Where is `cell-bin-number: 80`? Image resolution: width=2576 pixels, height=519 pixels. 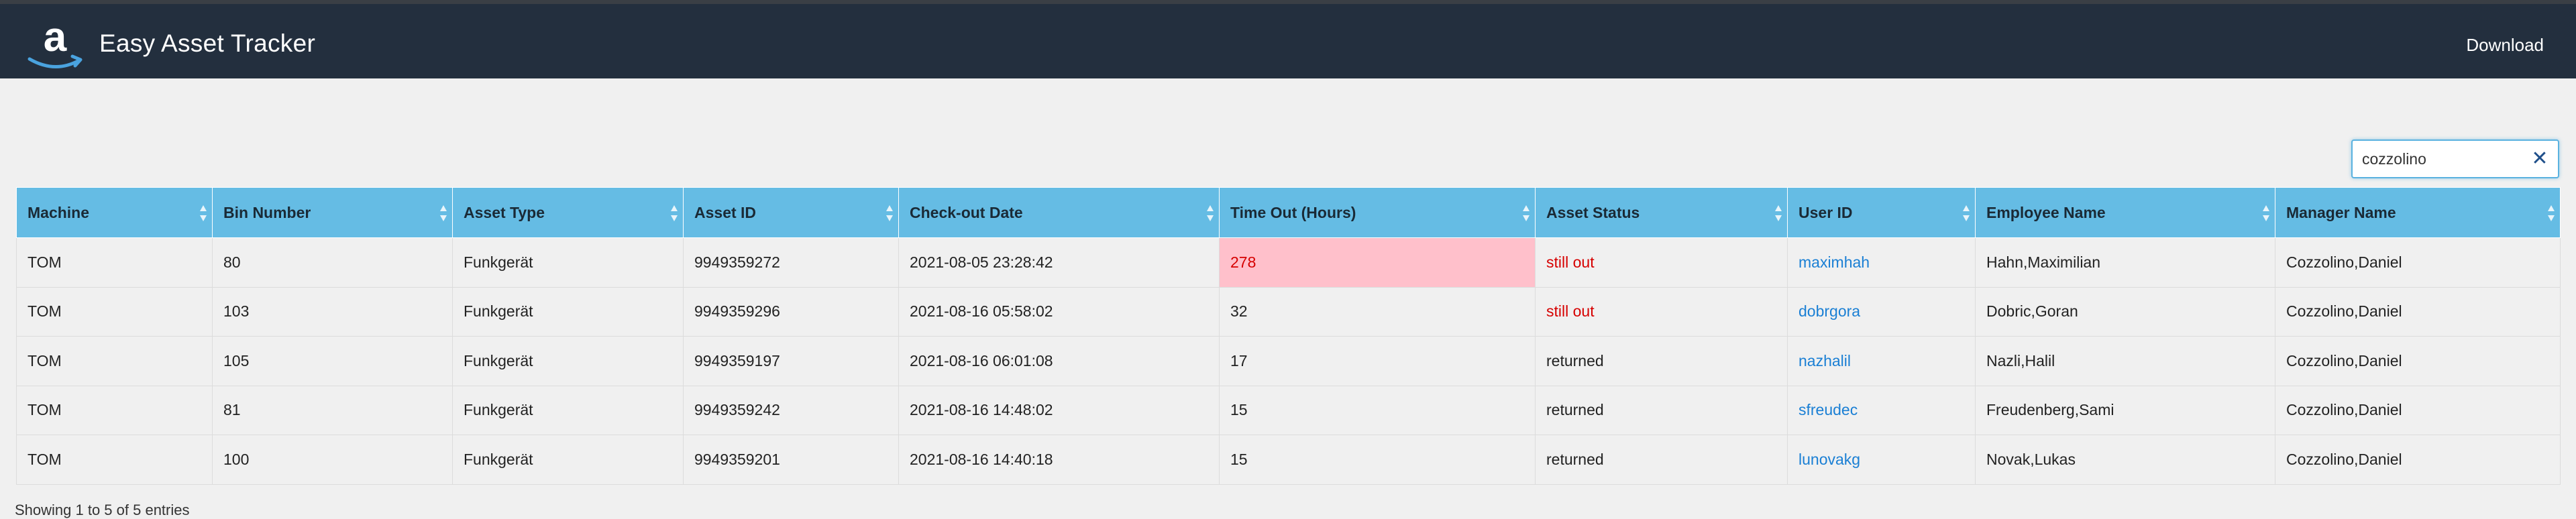
cell-bin-number: 80 is located at coordinates (332, 262).